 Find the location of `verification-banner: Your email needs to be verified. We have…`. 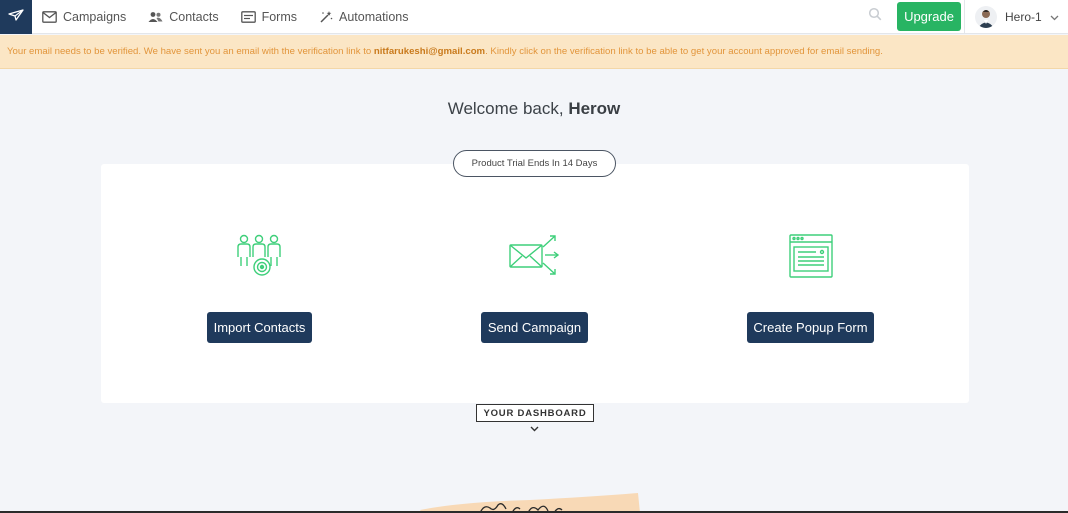

verification-banner: Your email needs to be verified. We have… is located at coordinates (534, 52).